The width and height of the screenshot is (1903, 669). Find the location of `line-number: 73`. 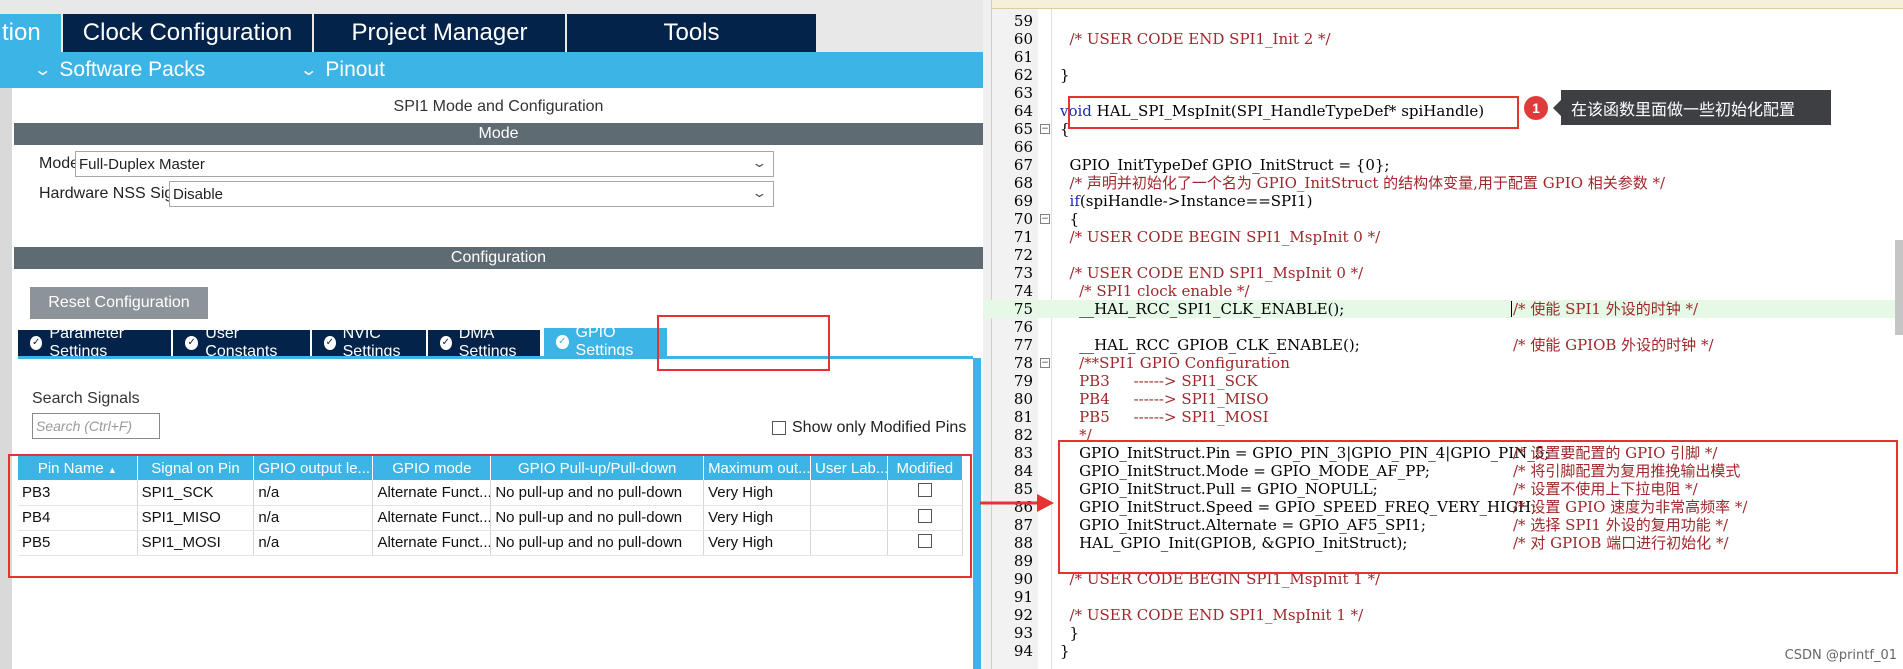

line-number: 73 is located at coordinates (1023, 273).